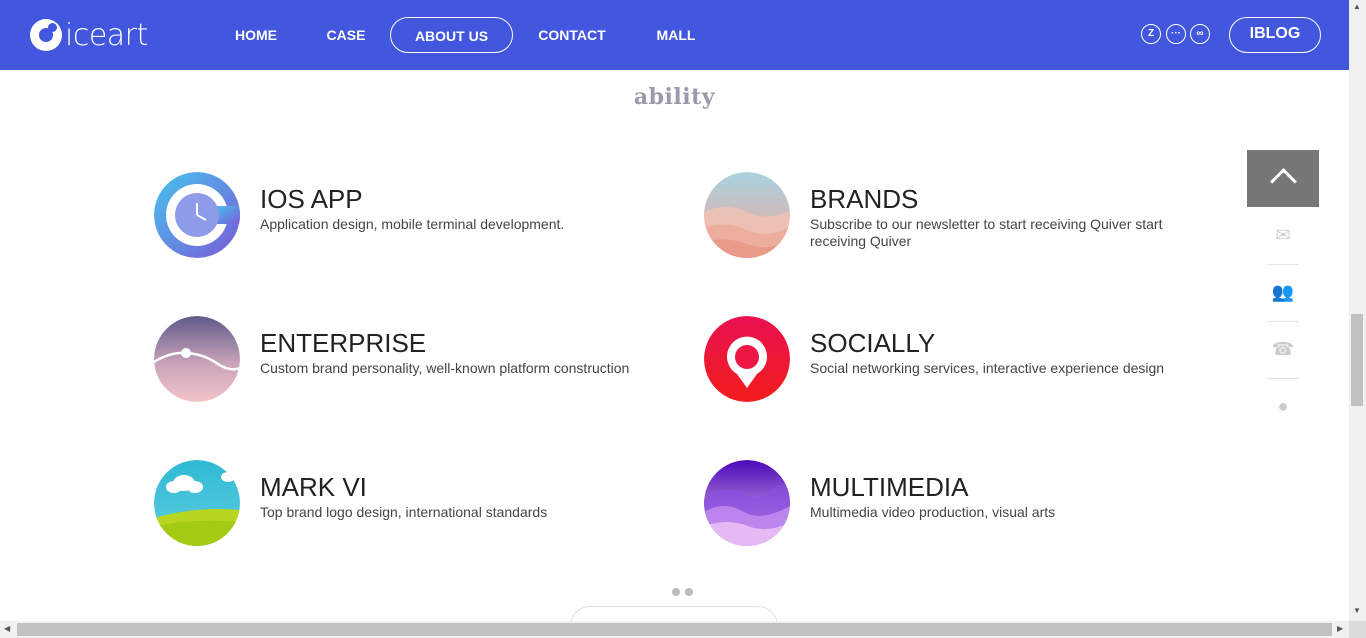 This screenshot has width=1366, height=638. I want to click on service-title: MARK VI, so click(313, 487).